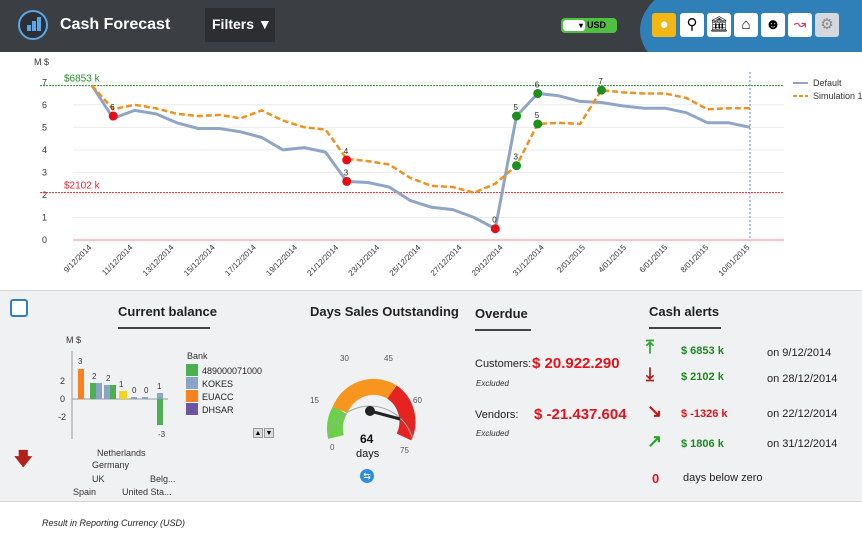 The height and width of the screenshot is (543, 862). I want to click on currency-toggle: ▾ USD, so click(589, 25).